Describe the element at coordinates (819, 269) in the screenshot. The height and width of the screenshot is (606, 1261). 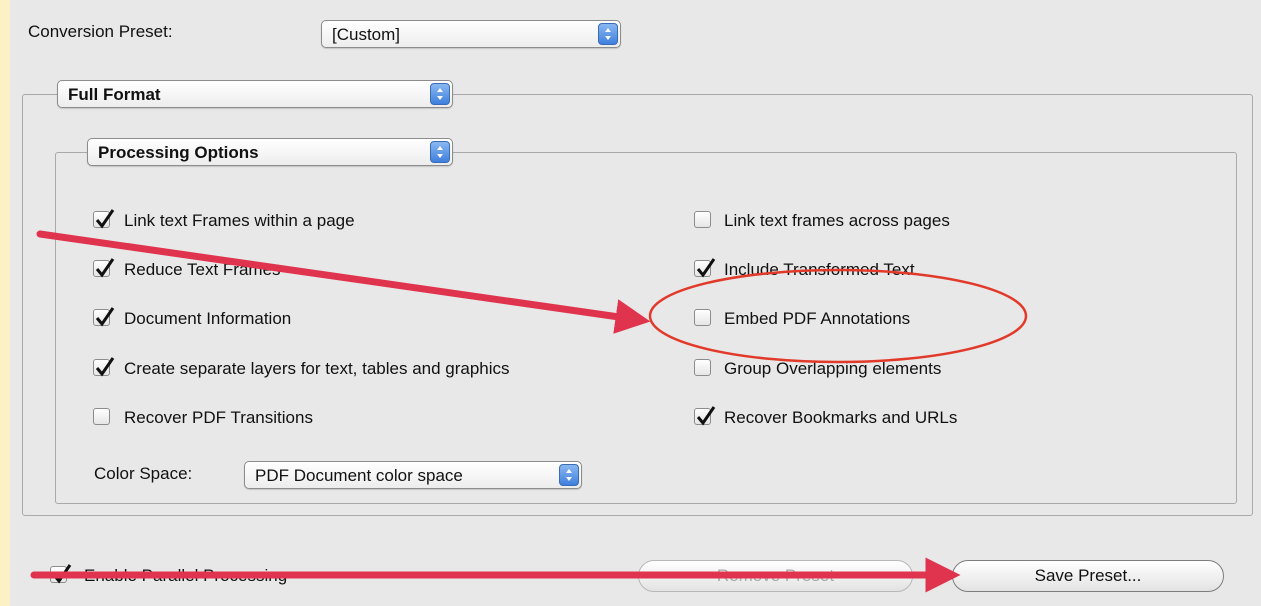
I see `include-transformed-text-label: Include Transformed Text` at that location.